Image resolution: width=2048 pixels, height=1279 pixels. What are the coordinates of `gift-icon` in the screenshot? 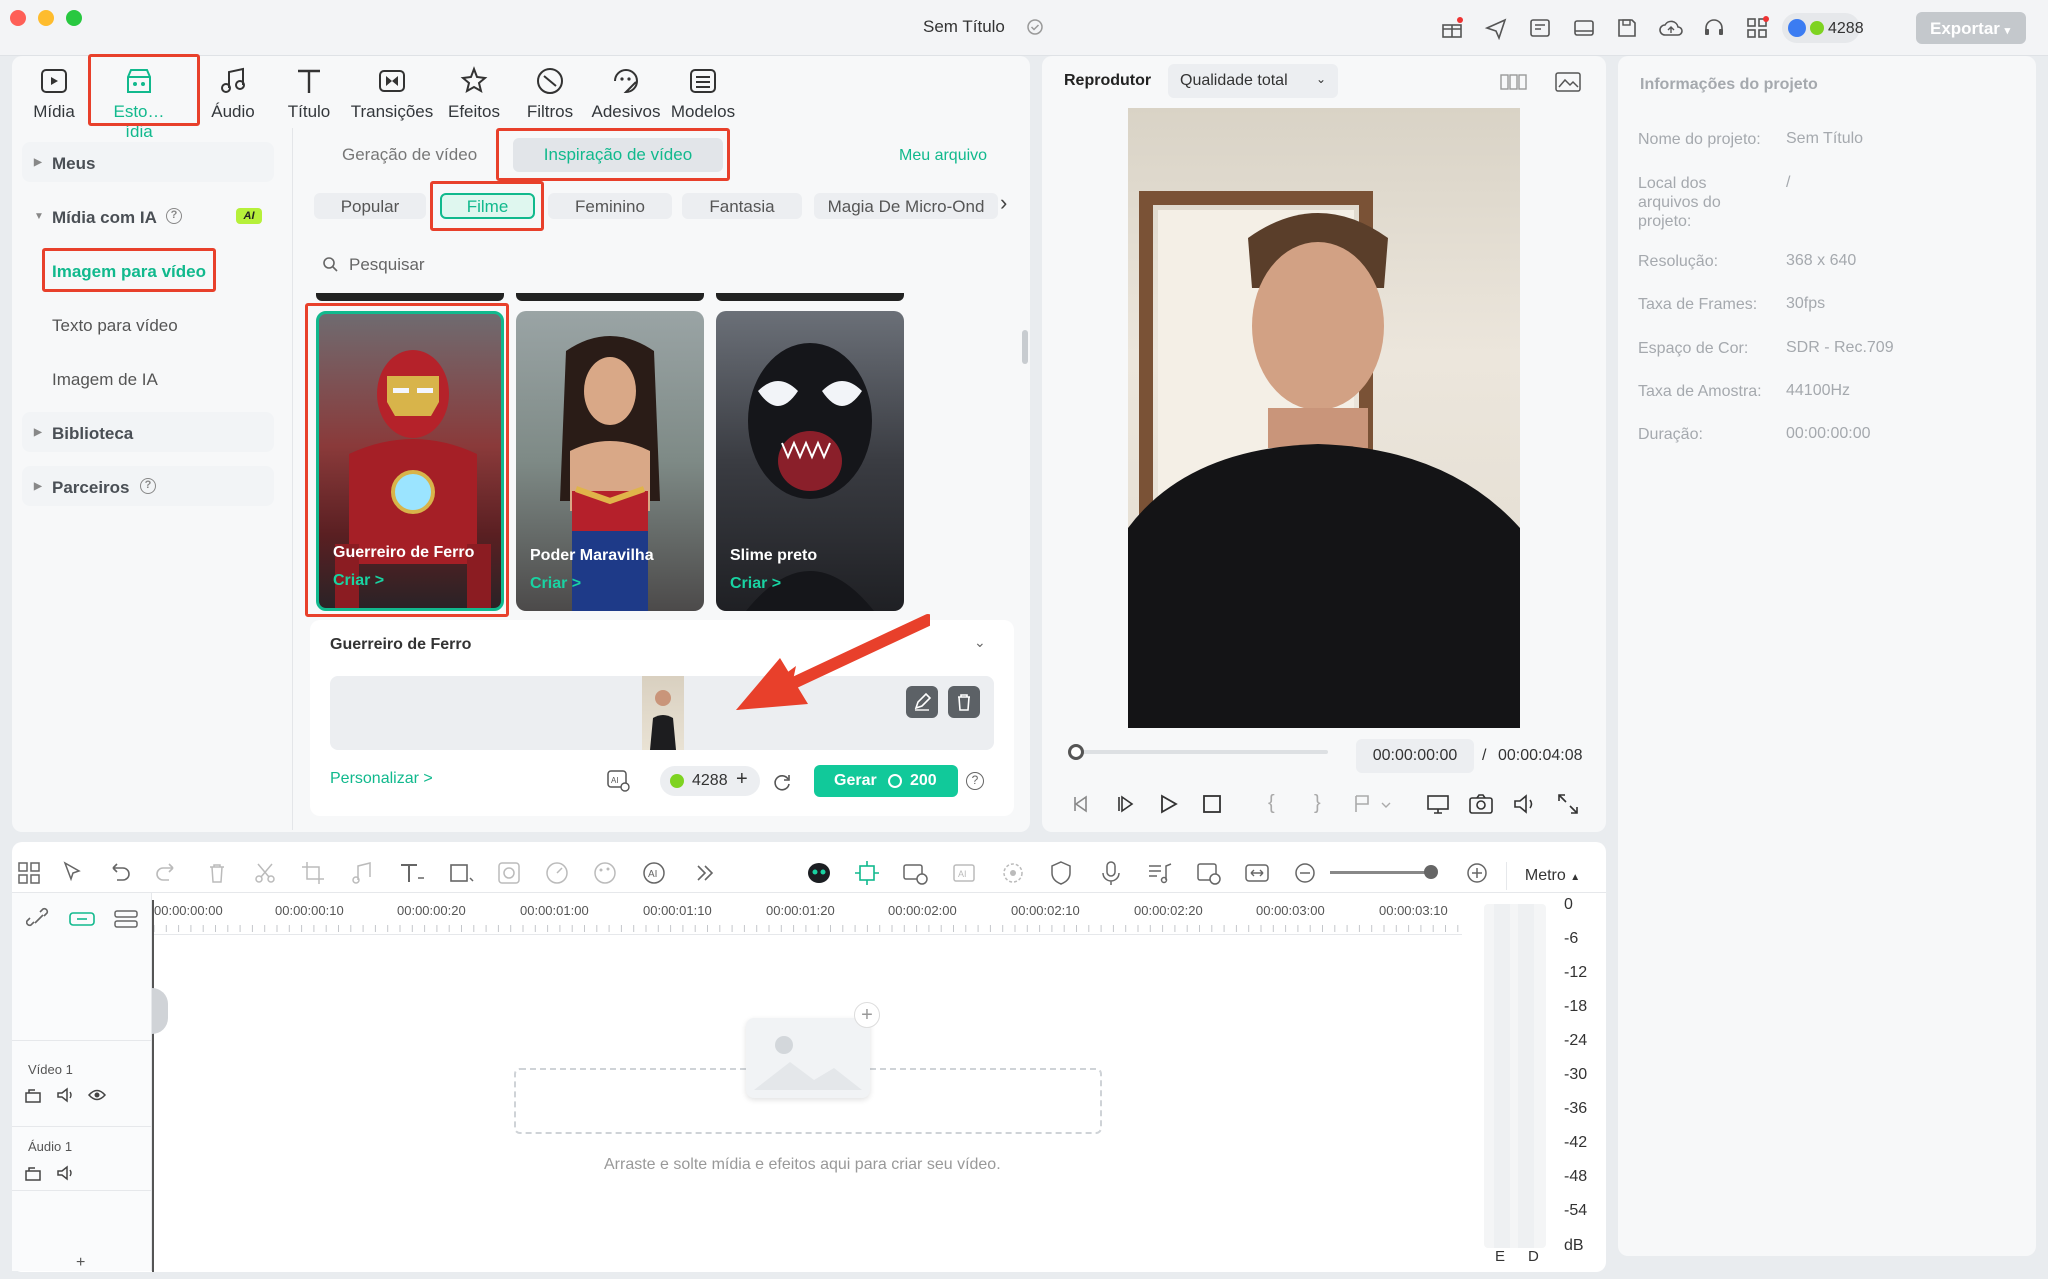 It's located at (1452, 28).